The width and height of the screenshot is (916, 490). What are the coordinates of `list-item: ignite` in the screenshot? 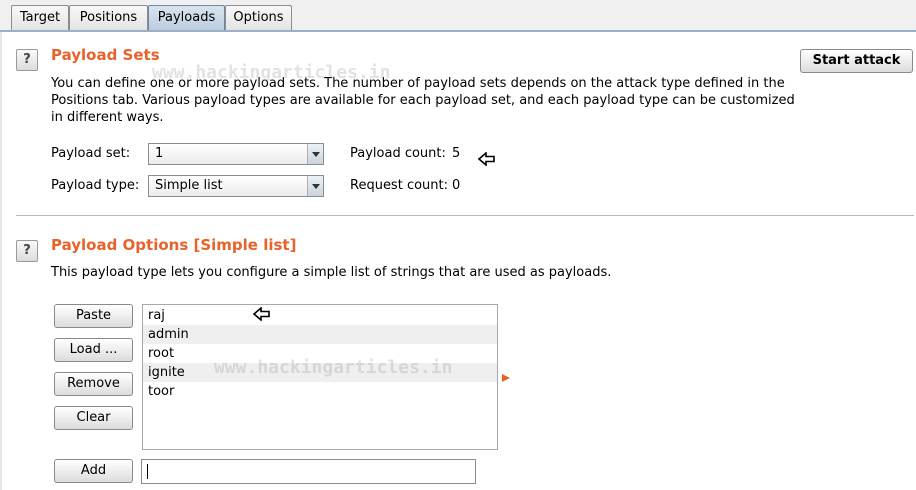 It's located at (320, 372).